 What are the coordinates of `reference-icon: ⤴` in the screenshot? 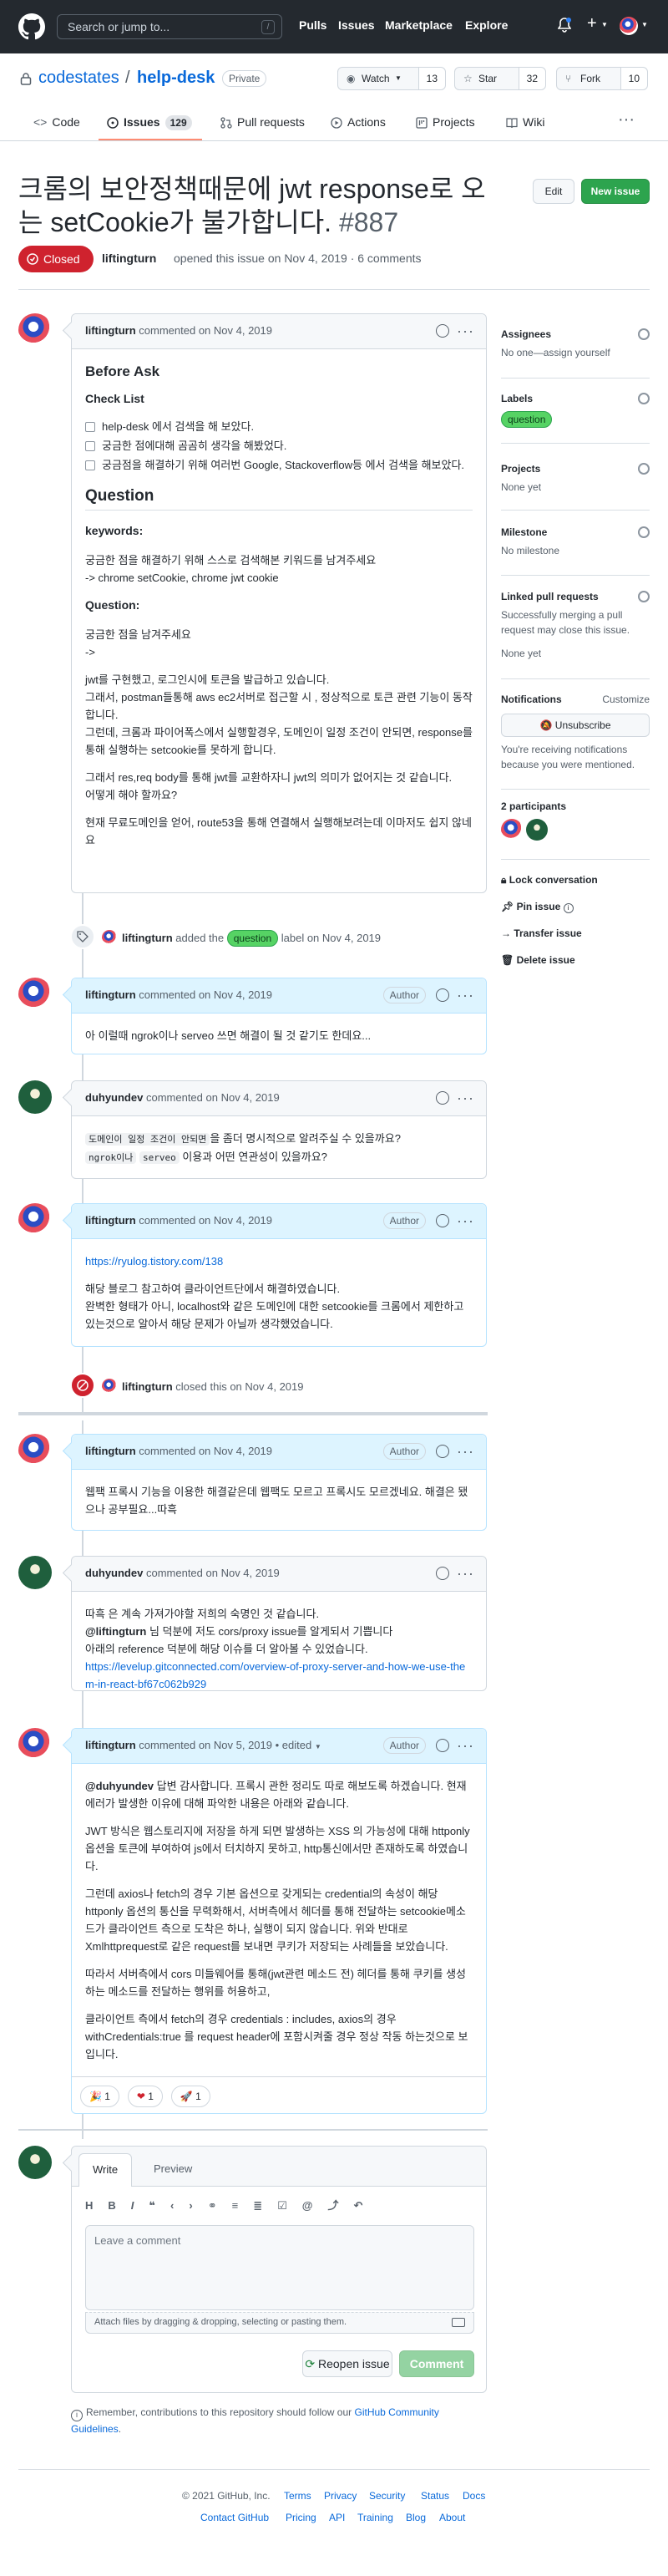 It's located at (340, 2205).